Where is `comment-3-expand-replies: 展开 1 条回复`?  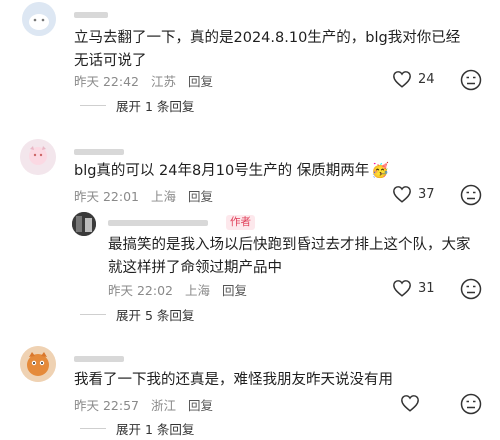 comment-3-expand-replies: 展开 1 条回复 is located at coordinates (137, 428).